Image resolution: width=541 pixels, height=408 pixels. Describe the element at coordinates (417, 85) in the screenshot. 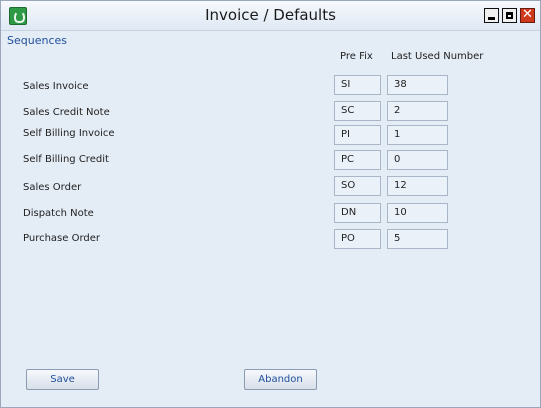

I see `sales-invoice-last-number-field: 38` at that location.